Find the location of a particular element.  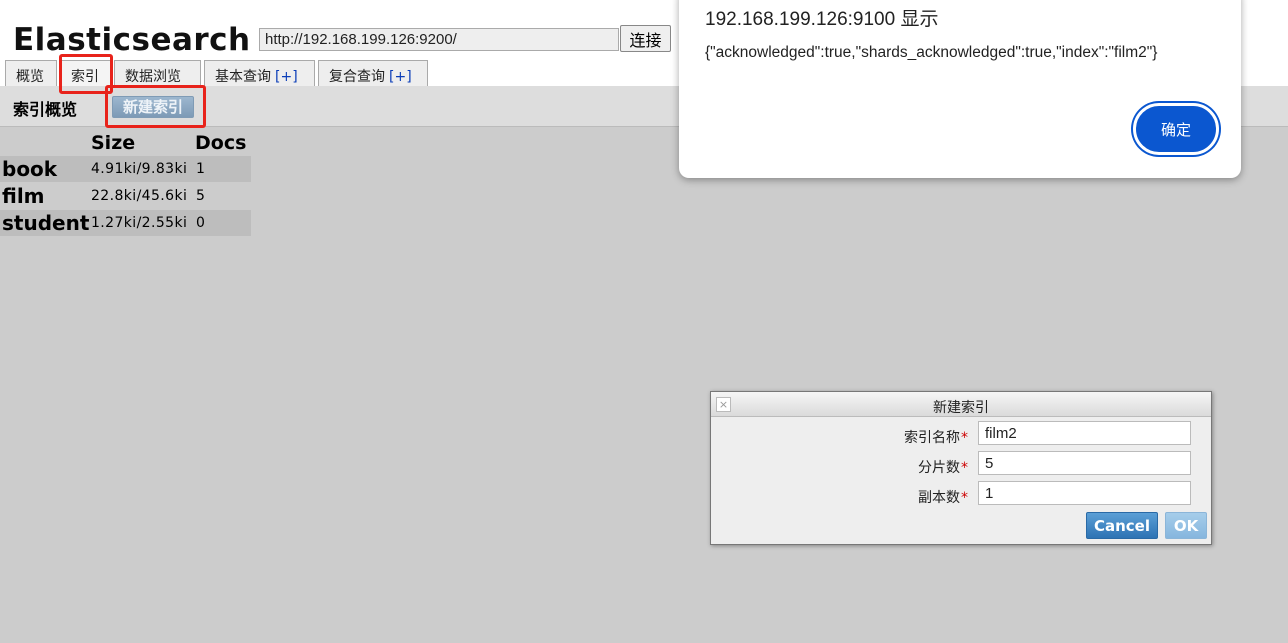

alert-title: 192.168.199.126:9100 显示 is located at coordinates (822, 19).